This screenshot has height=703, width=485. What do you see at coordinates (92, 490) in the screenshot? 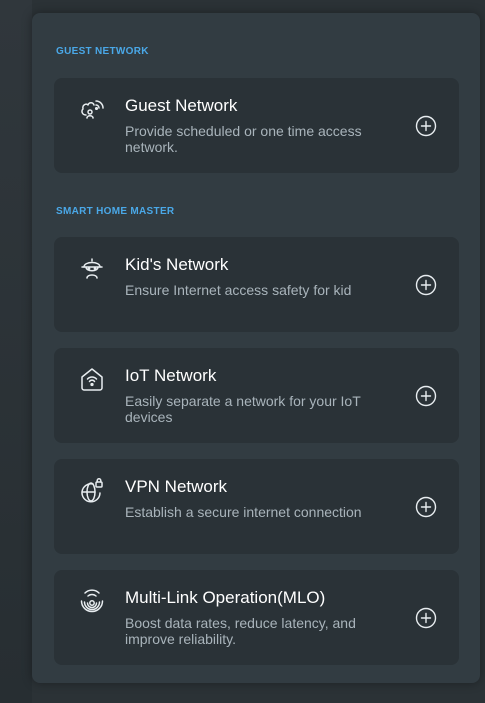
I see `vpn-network-icon` at bounding box center [92, 490].